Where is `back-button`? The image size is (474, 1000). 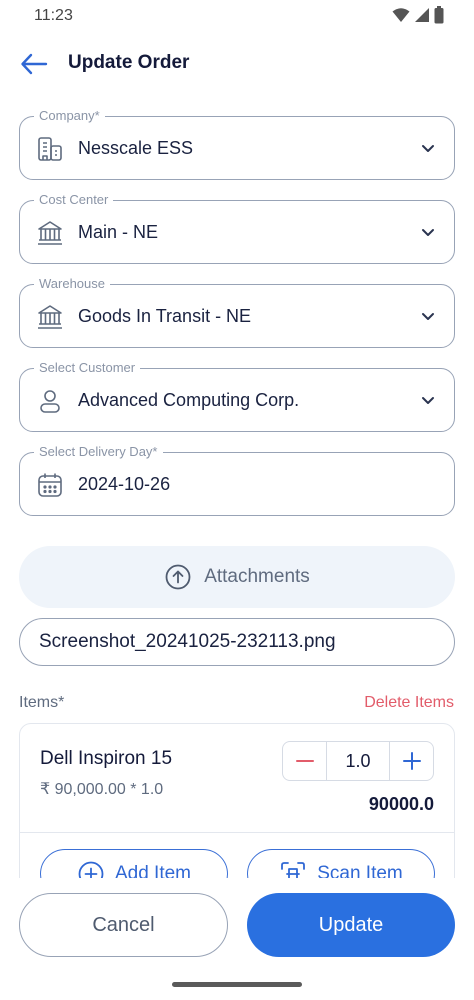
back-button is located at coordinates (34, 64).